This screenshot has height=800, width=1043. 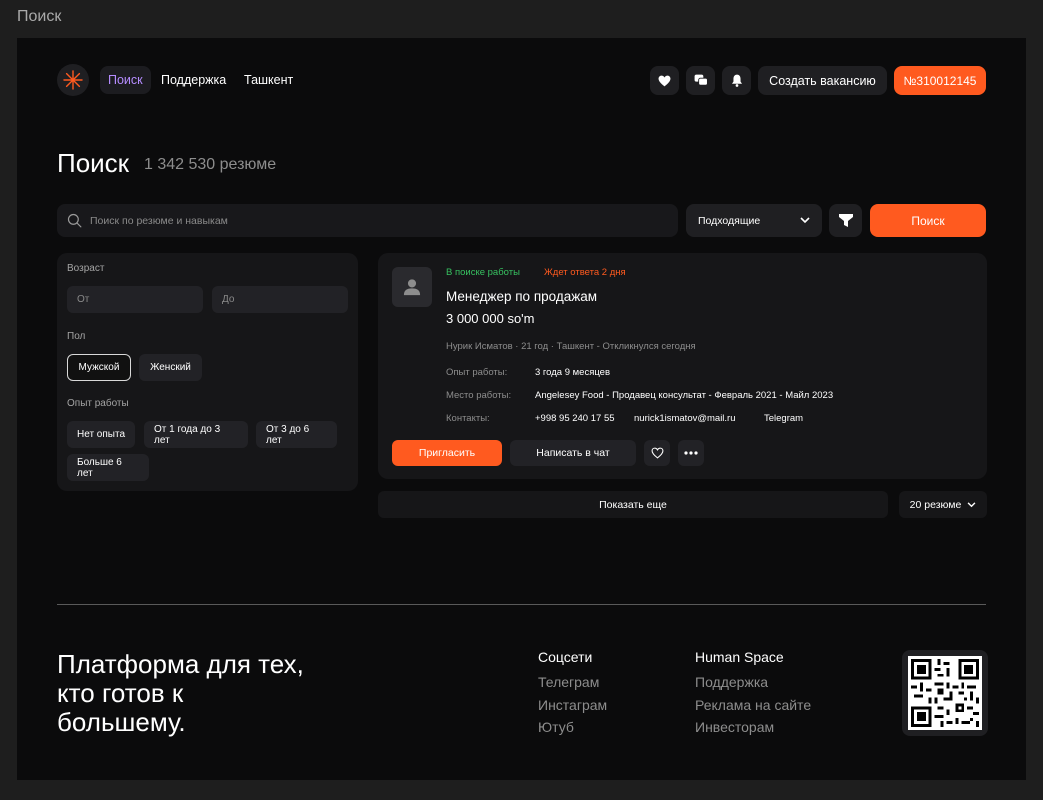 I want to click on gender-male-chip: Мужской, so click(x=99, y=367).